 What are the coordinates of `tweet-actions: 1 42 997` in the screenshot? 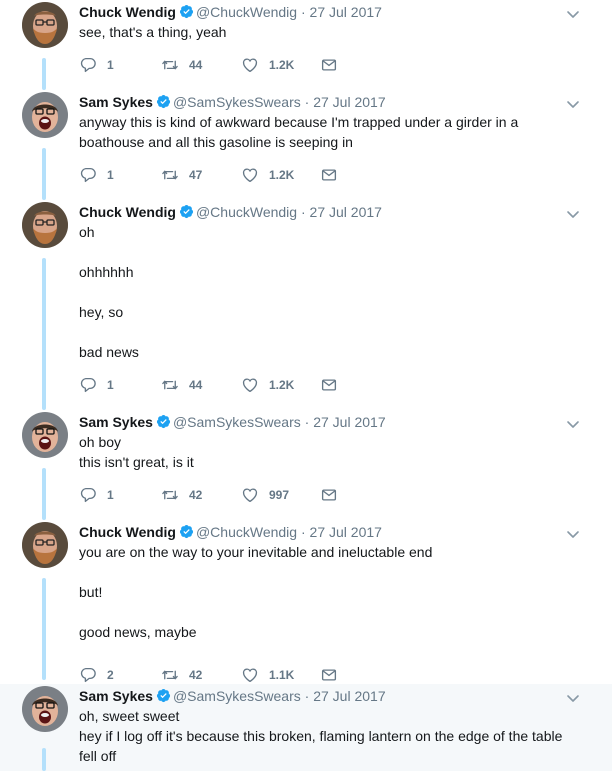 It's located at (229, 495).